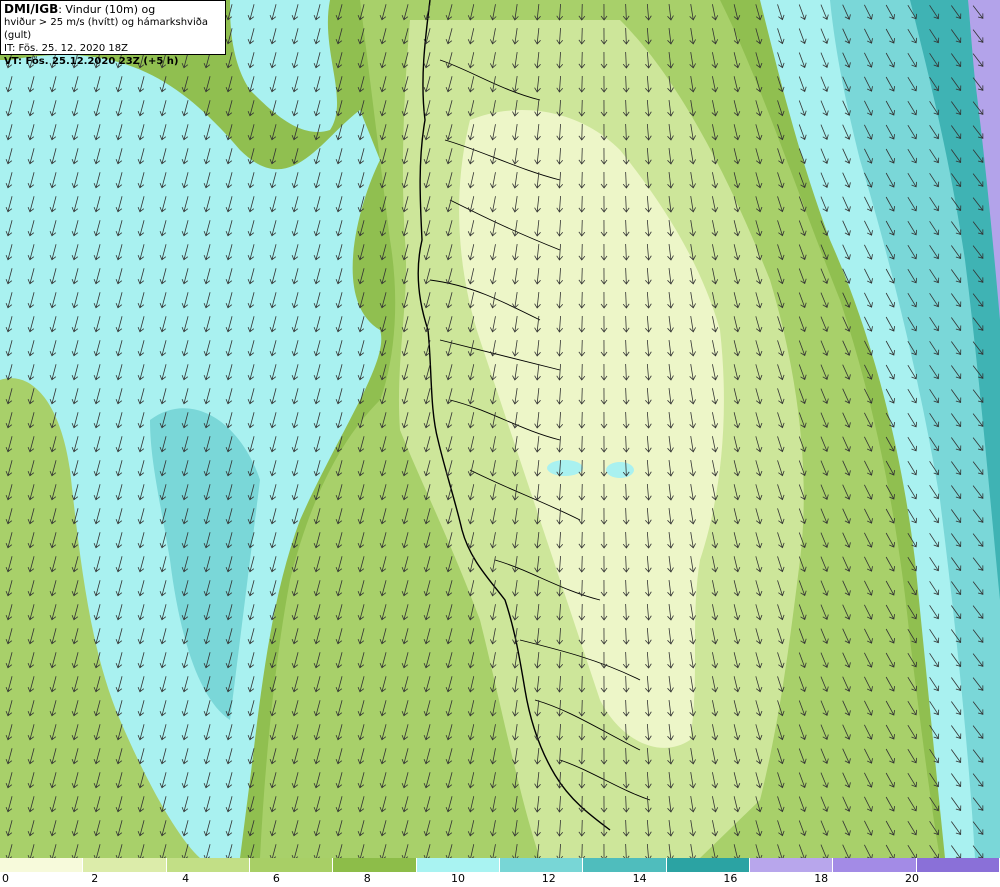  What do you see at coordinates (31, 9) in the screenshot?
I see `source-label: DMI/IGB` at bounding box center [31, 9].